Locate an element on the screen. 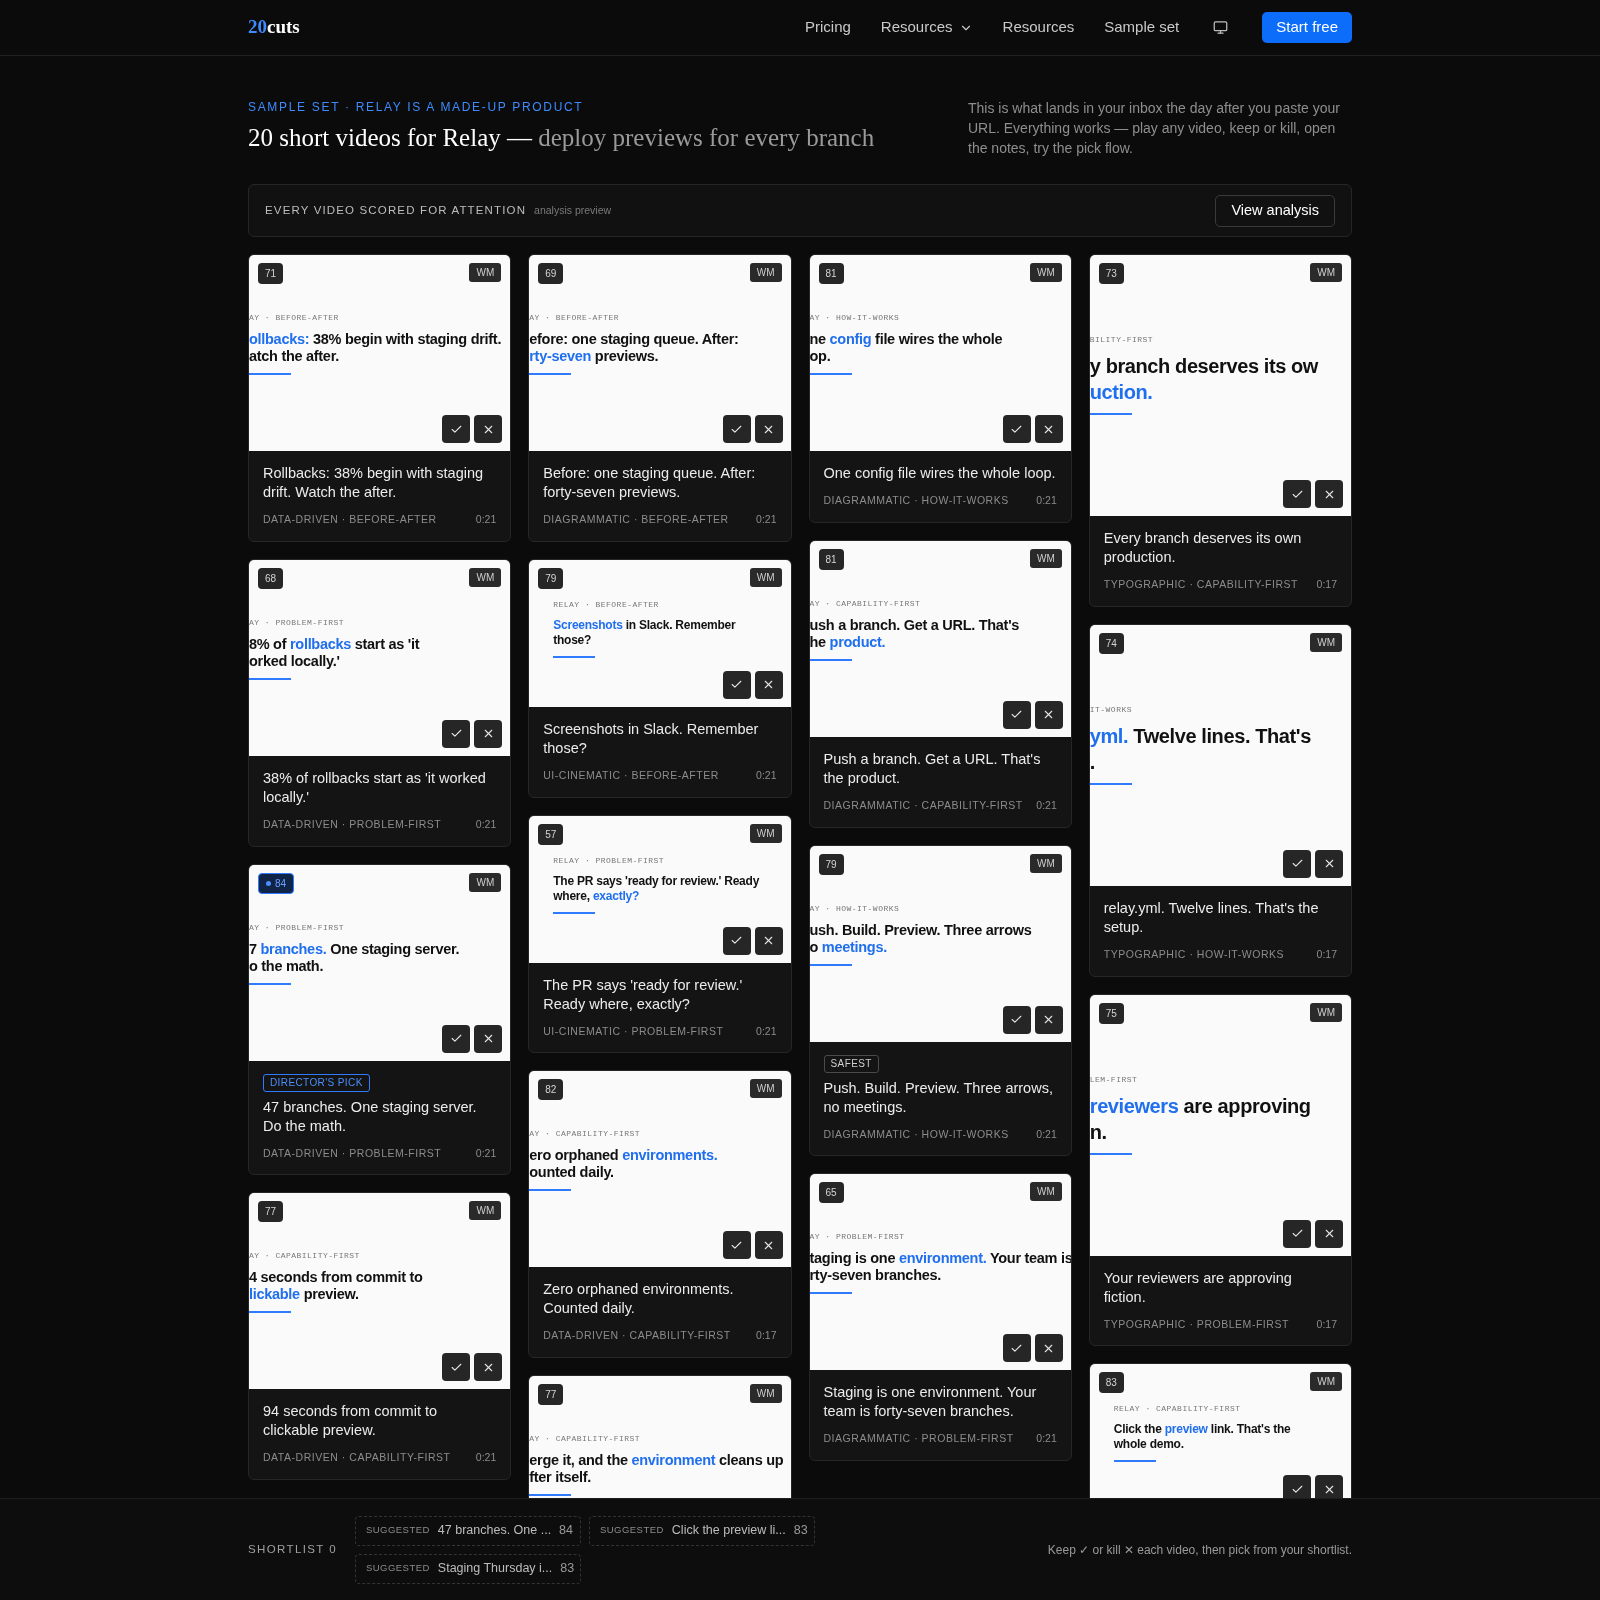  video-card: 79 WM RELAY · BEFORE-AFTER Screenshots in Slack. Remember those? Screenshots in Slack. Remember those? UI-CINEMATIC · BEFORE-AFTER 0:21 is located at coordinates (660, 678).